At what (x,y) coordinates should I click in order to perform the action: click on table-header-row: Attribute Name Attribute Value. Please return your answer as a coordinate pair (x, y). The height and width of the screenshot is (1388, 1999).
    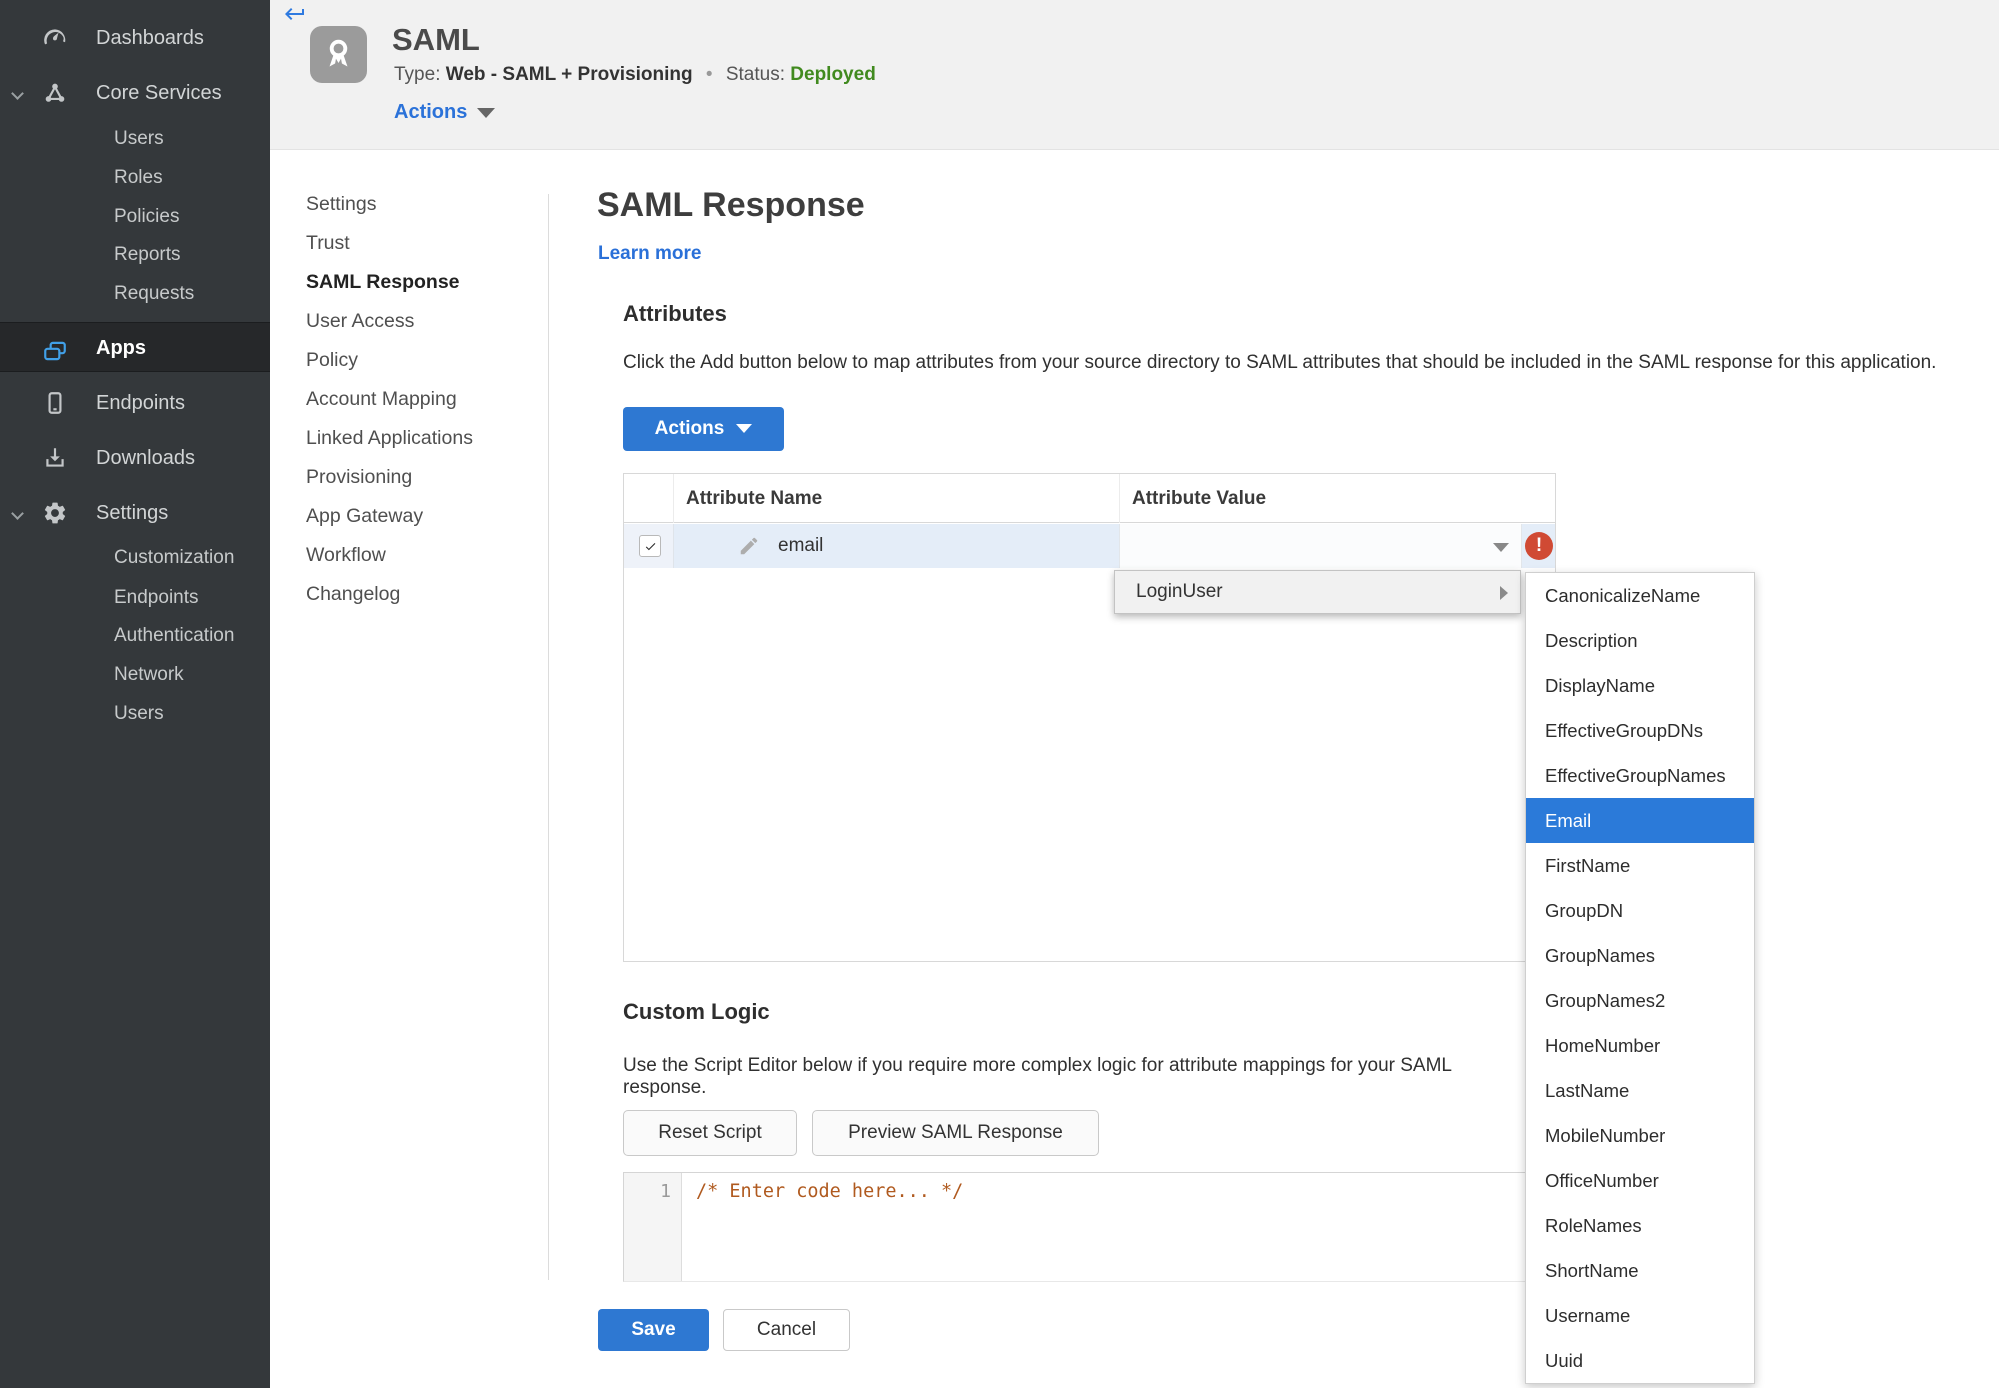
    Looking at the image, I should click on (1089, 498).